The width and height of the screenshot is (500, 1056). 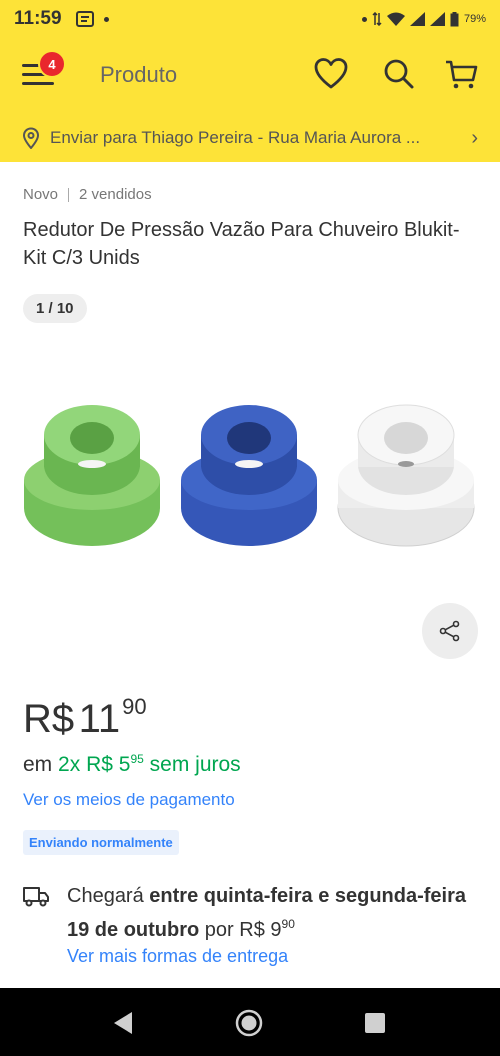 I want to click on home-icon, so click(x=249, y=1023).